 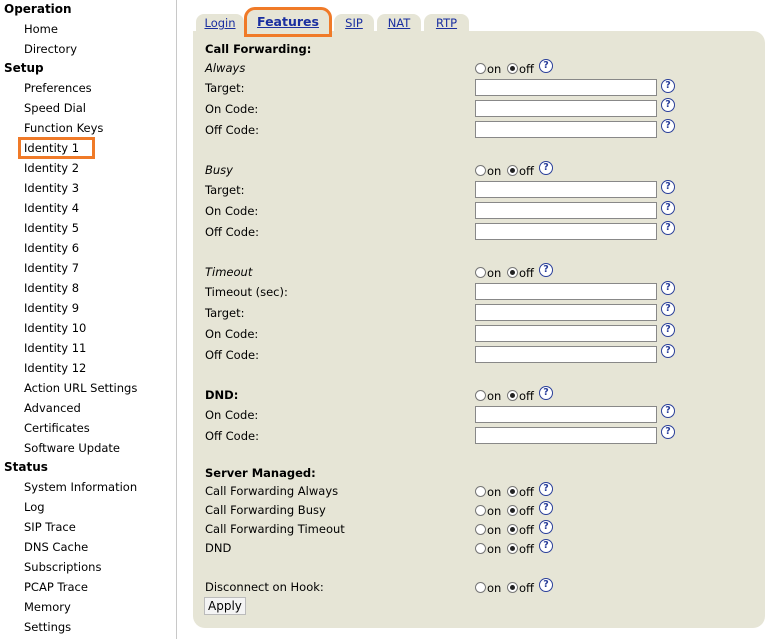 What do you see at coordinates (526, 272) in the screenshot?
I see `timeout-off-text: off` at bounding box center [526, 272].